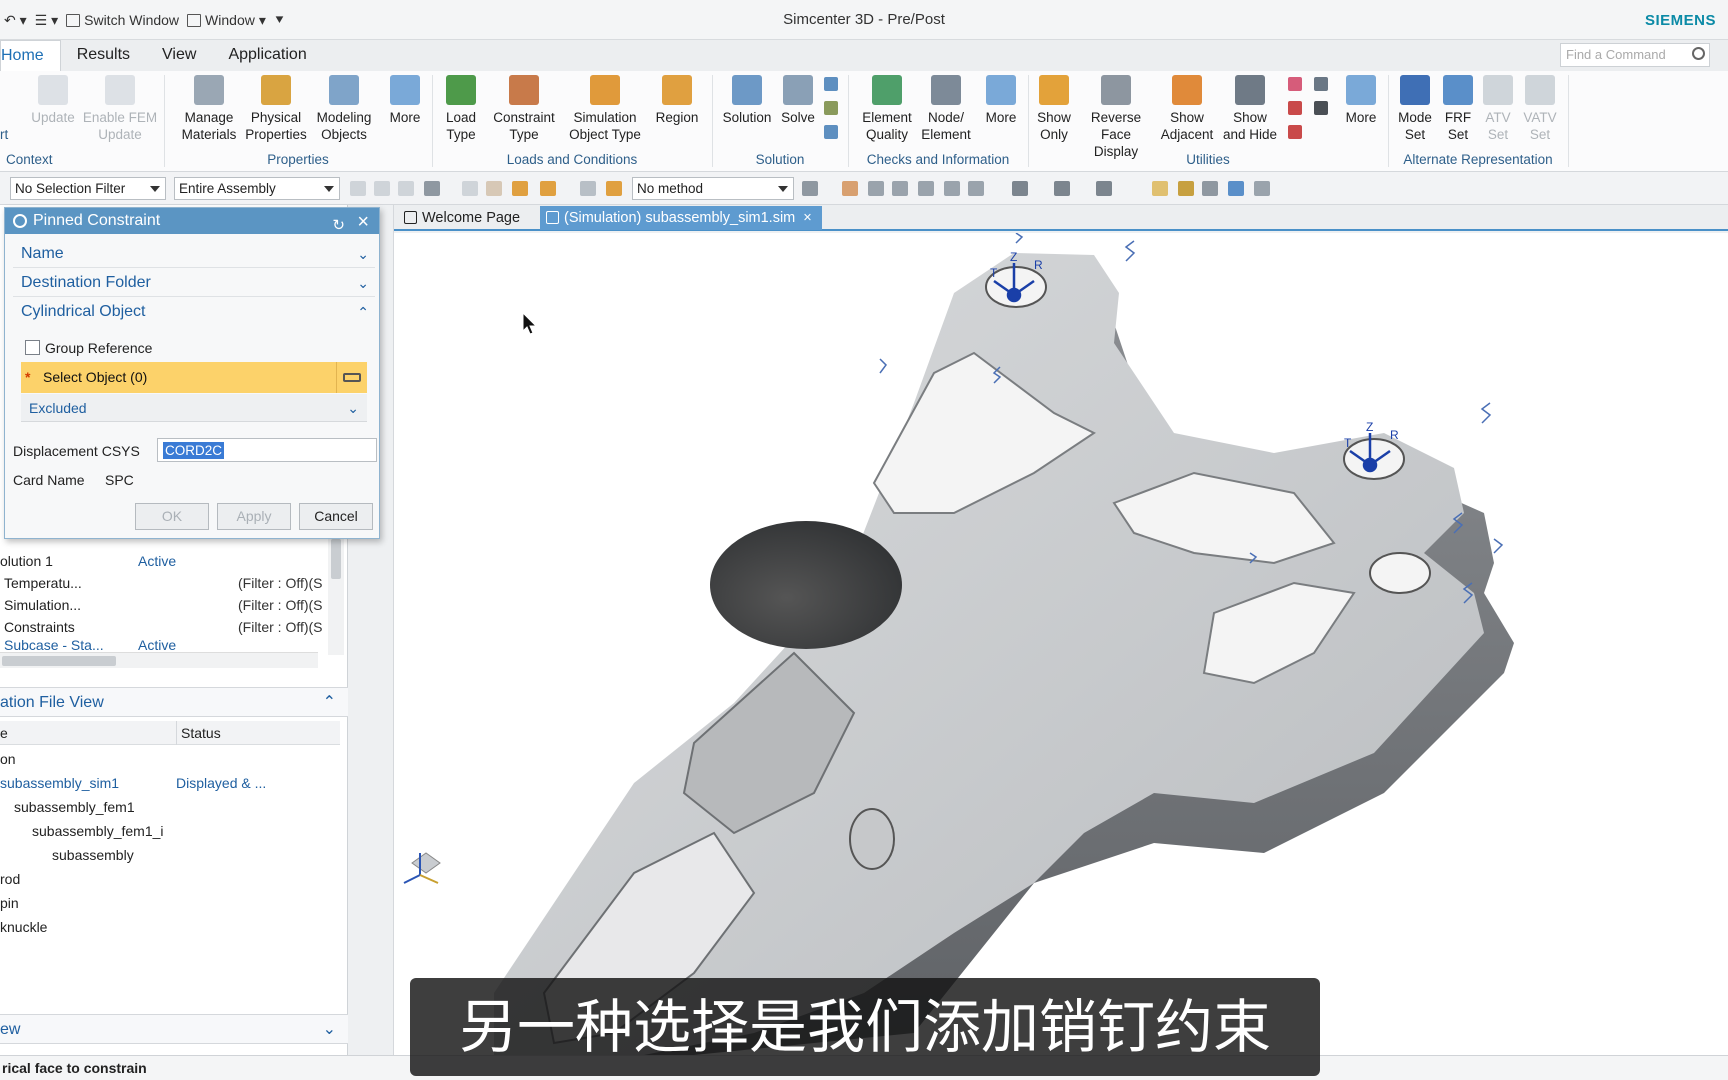 The height and width of the screenshot is (1080, 1728). I want to click on vertical-scrollbar, so click(336, 595).